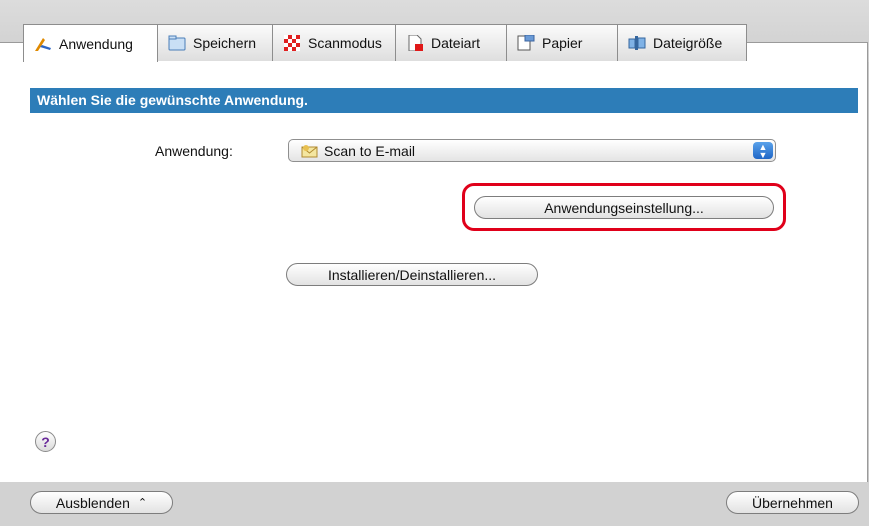 This screenshot has width=869, height=526. I want to click on tab-speichern: Speichern, so click(215, 42).